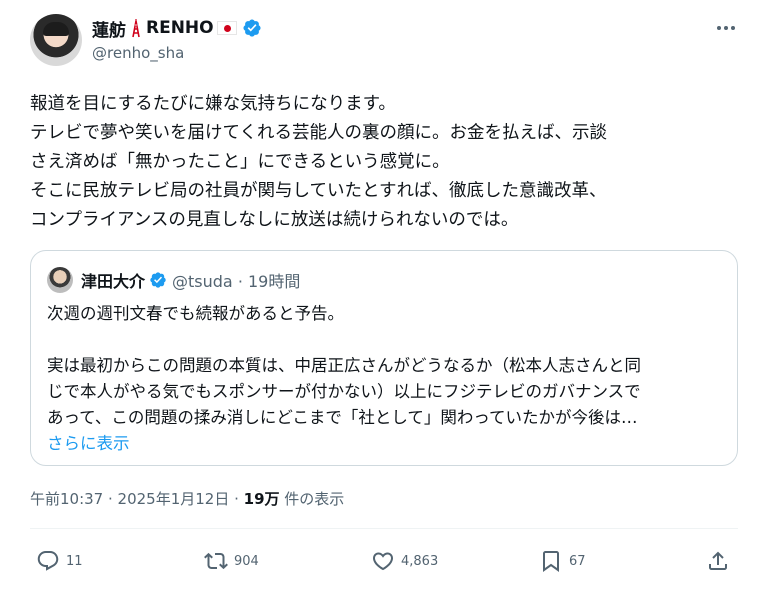 The image size is (764, 593). I want to click on tokyo-tower-icon, so click(136, 28).